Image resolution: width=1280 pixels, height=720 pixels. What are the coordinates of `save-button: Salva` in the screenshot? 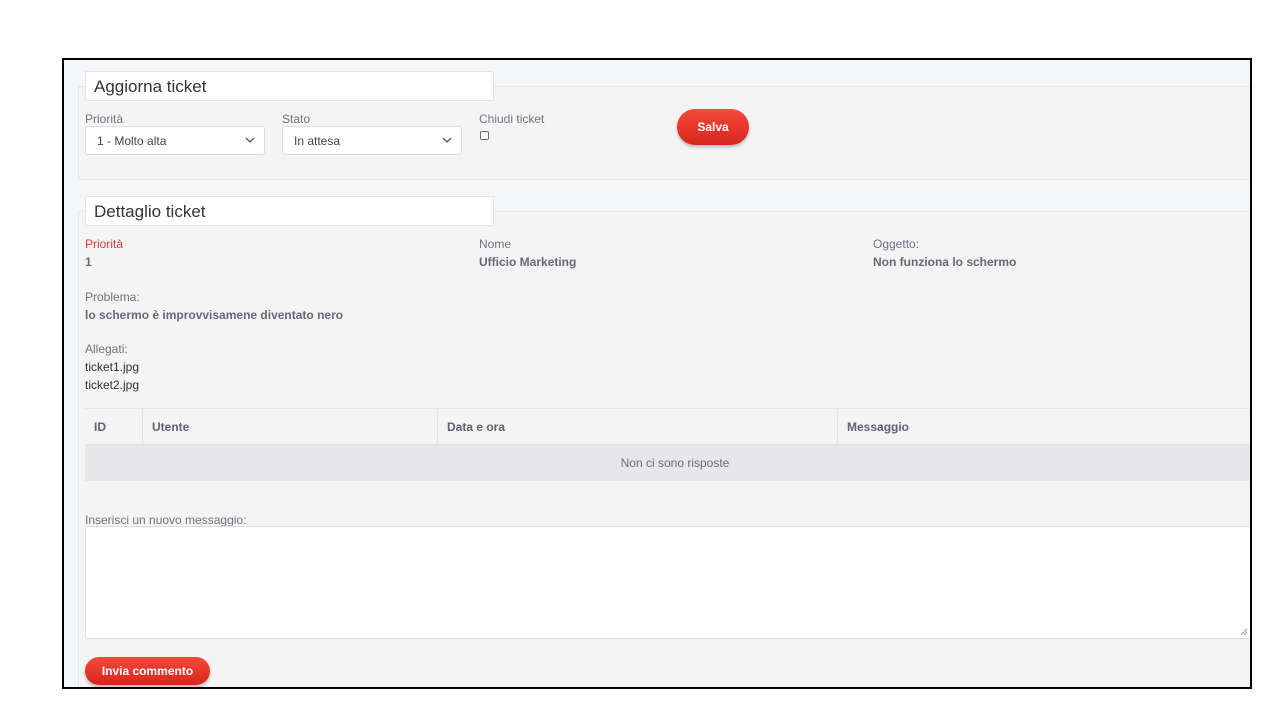 It's located at (713, 127).